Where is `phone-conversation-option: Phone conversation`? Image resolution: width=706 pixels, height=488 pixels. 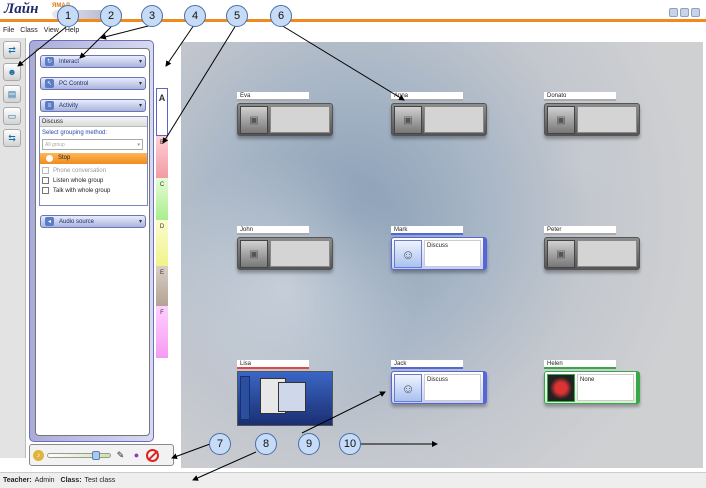 phone-conversation-option: Phone conversation is located at coordinates (94, 170).